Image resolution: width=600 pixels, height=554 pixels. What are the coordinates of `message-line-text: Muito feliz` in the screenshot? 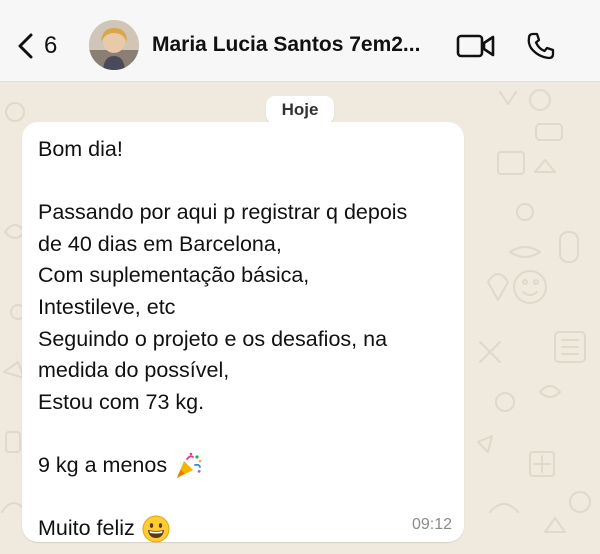 It's located at (86, 528).